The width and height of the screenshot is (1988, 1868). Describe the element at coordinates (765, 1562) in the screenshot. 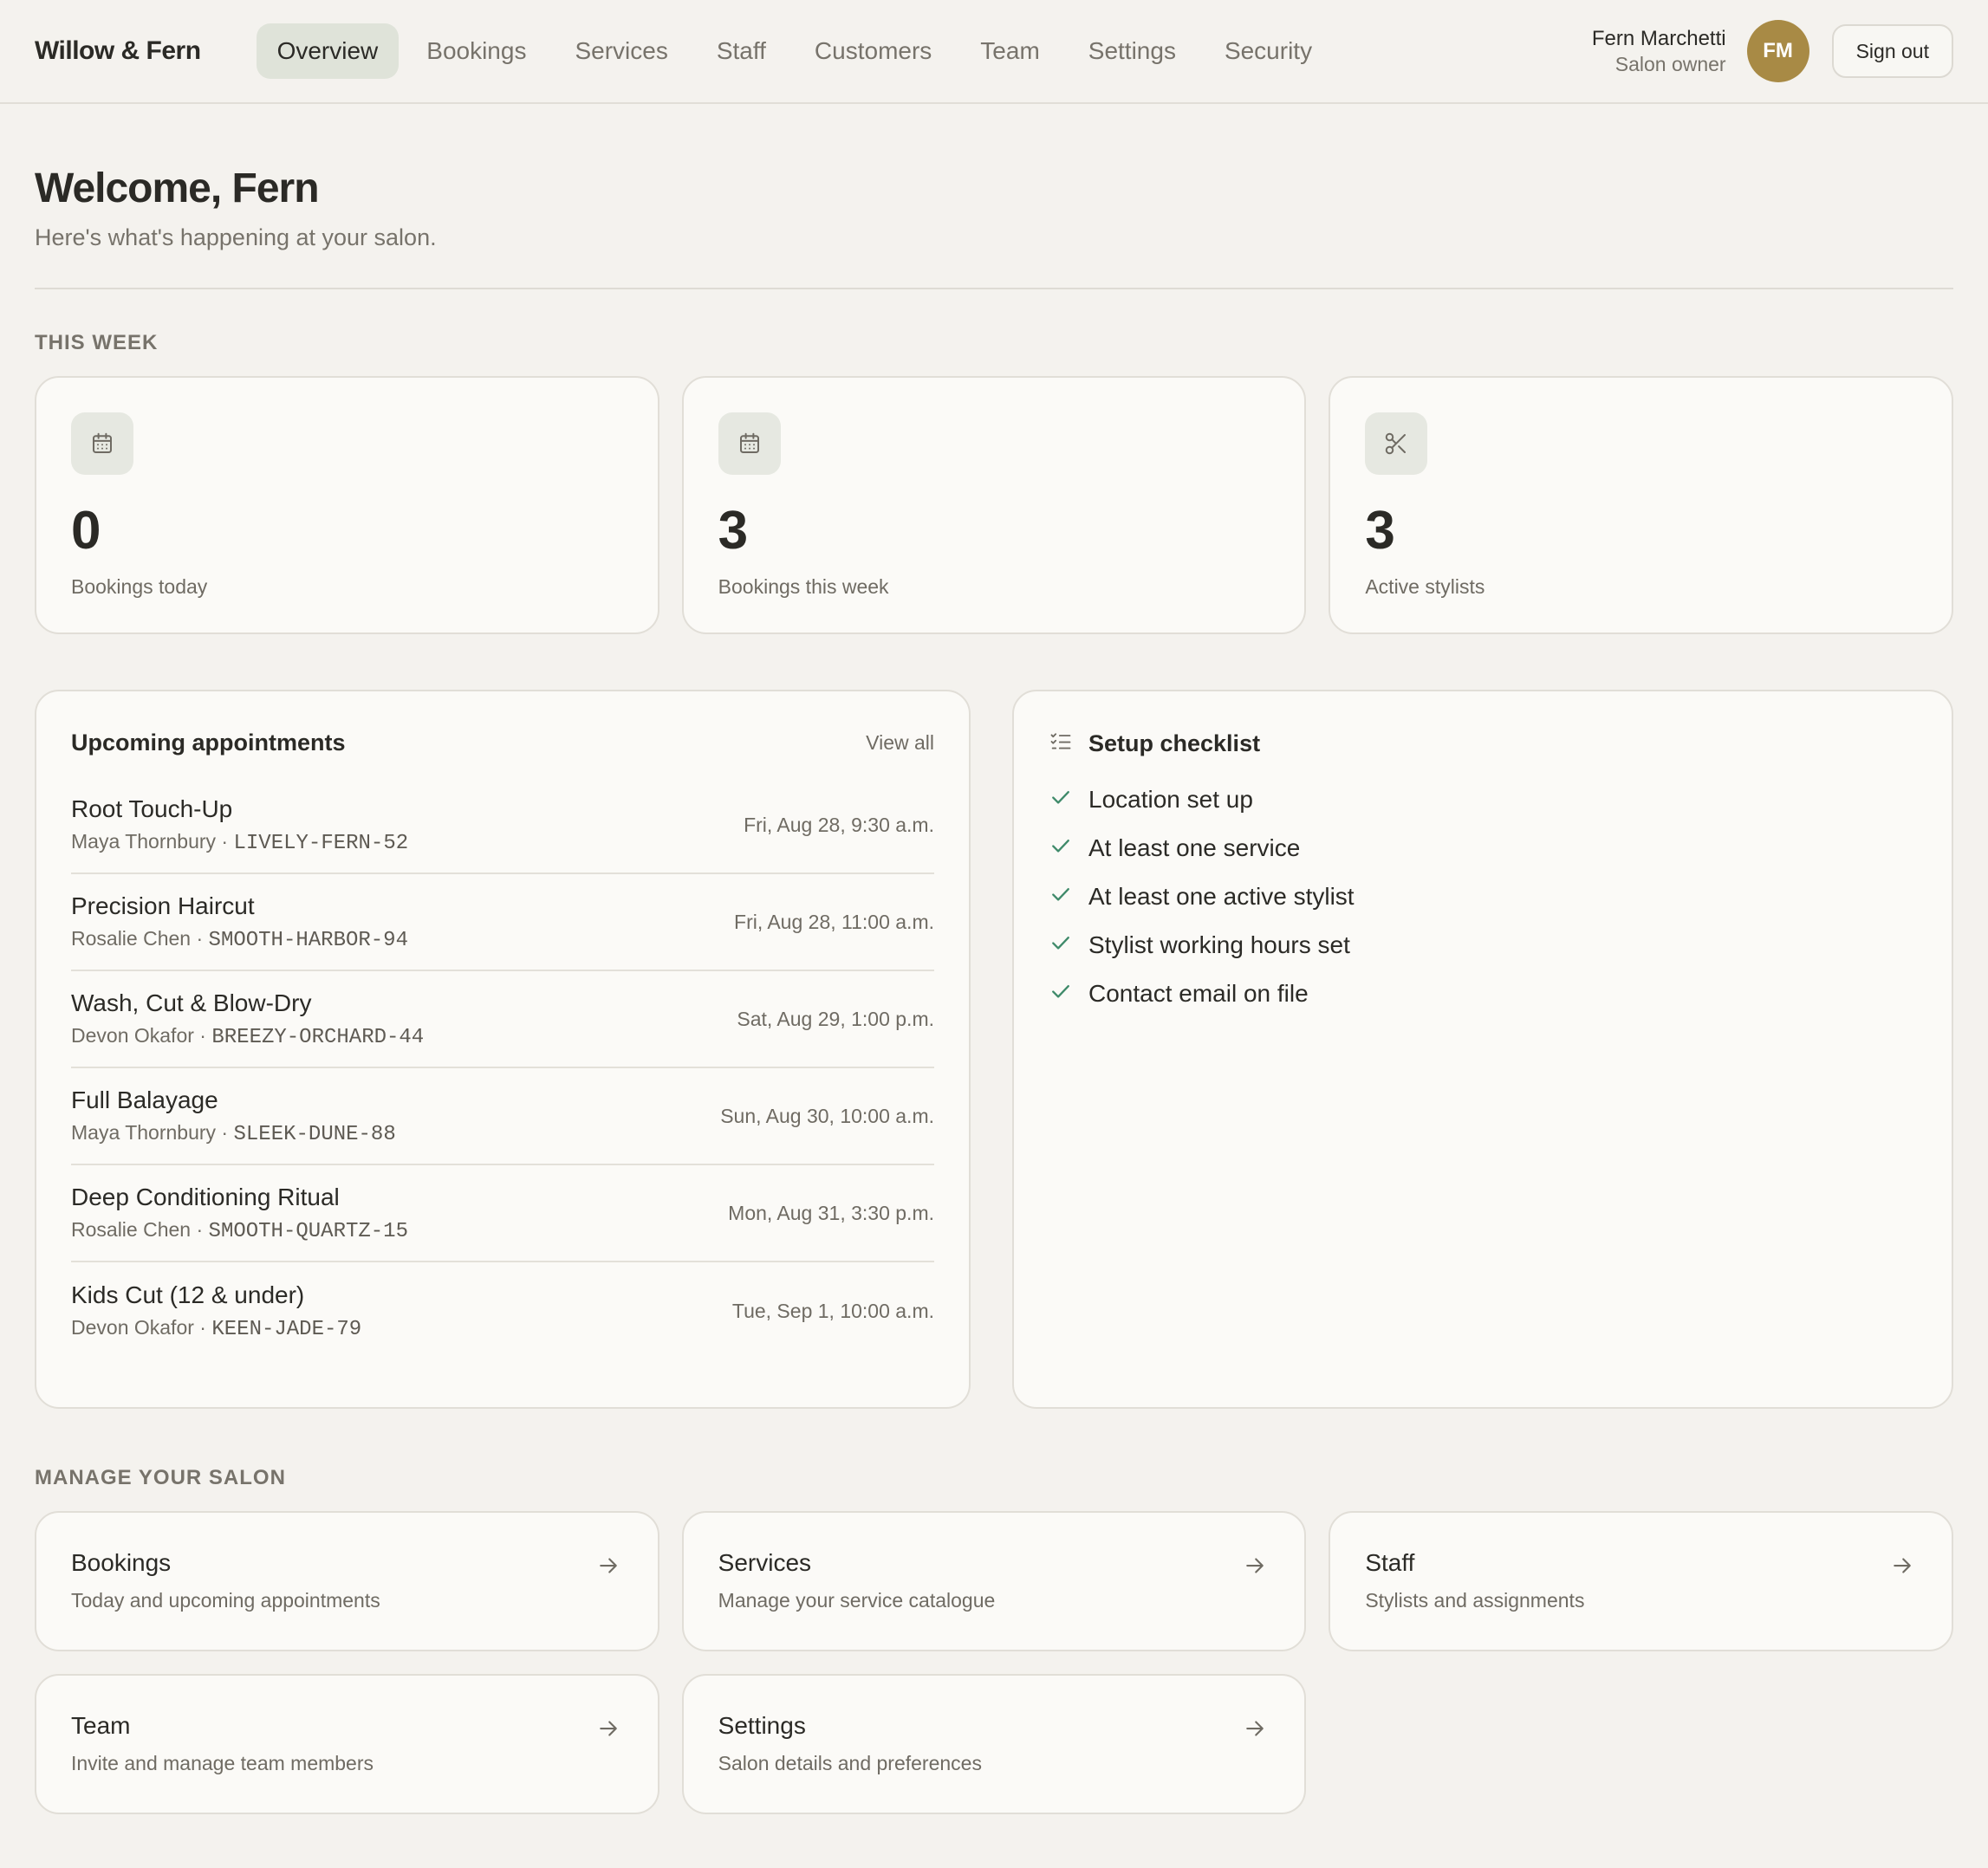

I see `manage-card-title: Services` at that location.